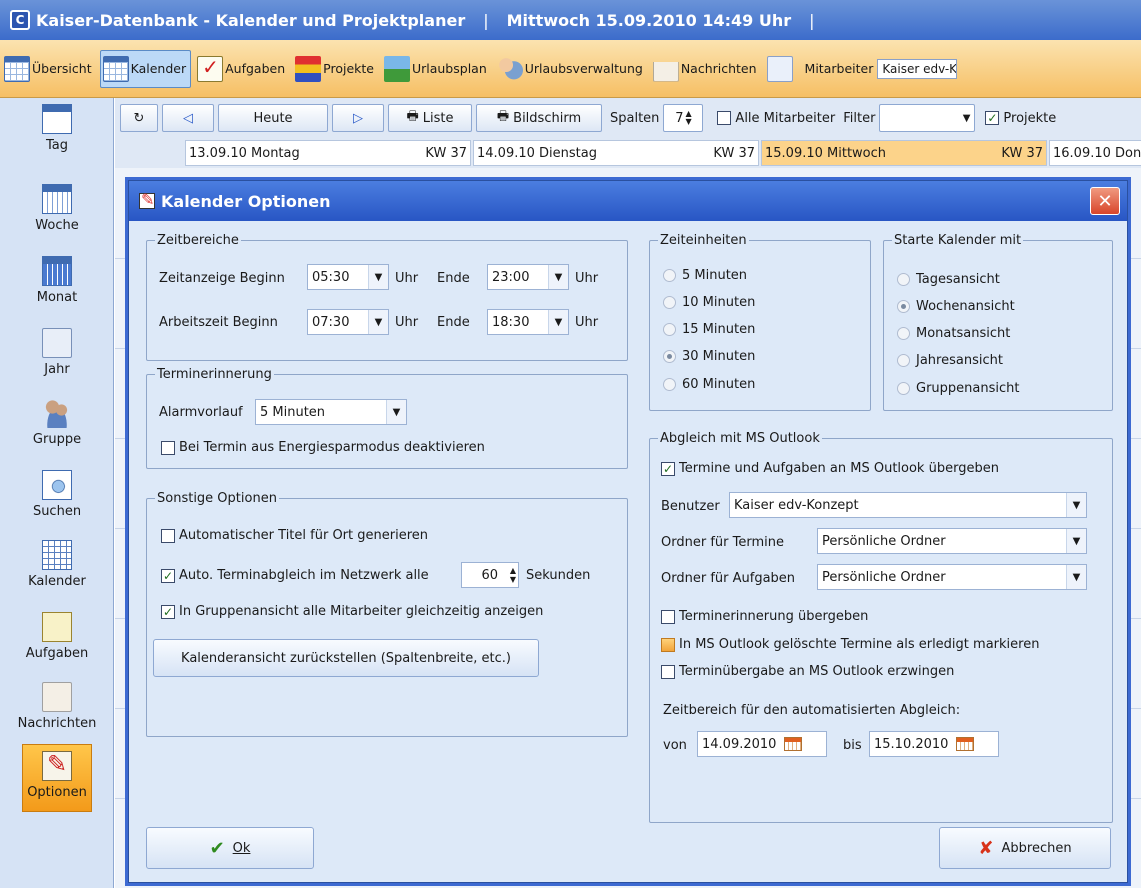  I want to click on sidebar-item-gruppe: Gruppe, so click(57, 427).